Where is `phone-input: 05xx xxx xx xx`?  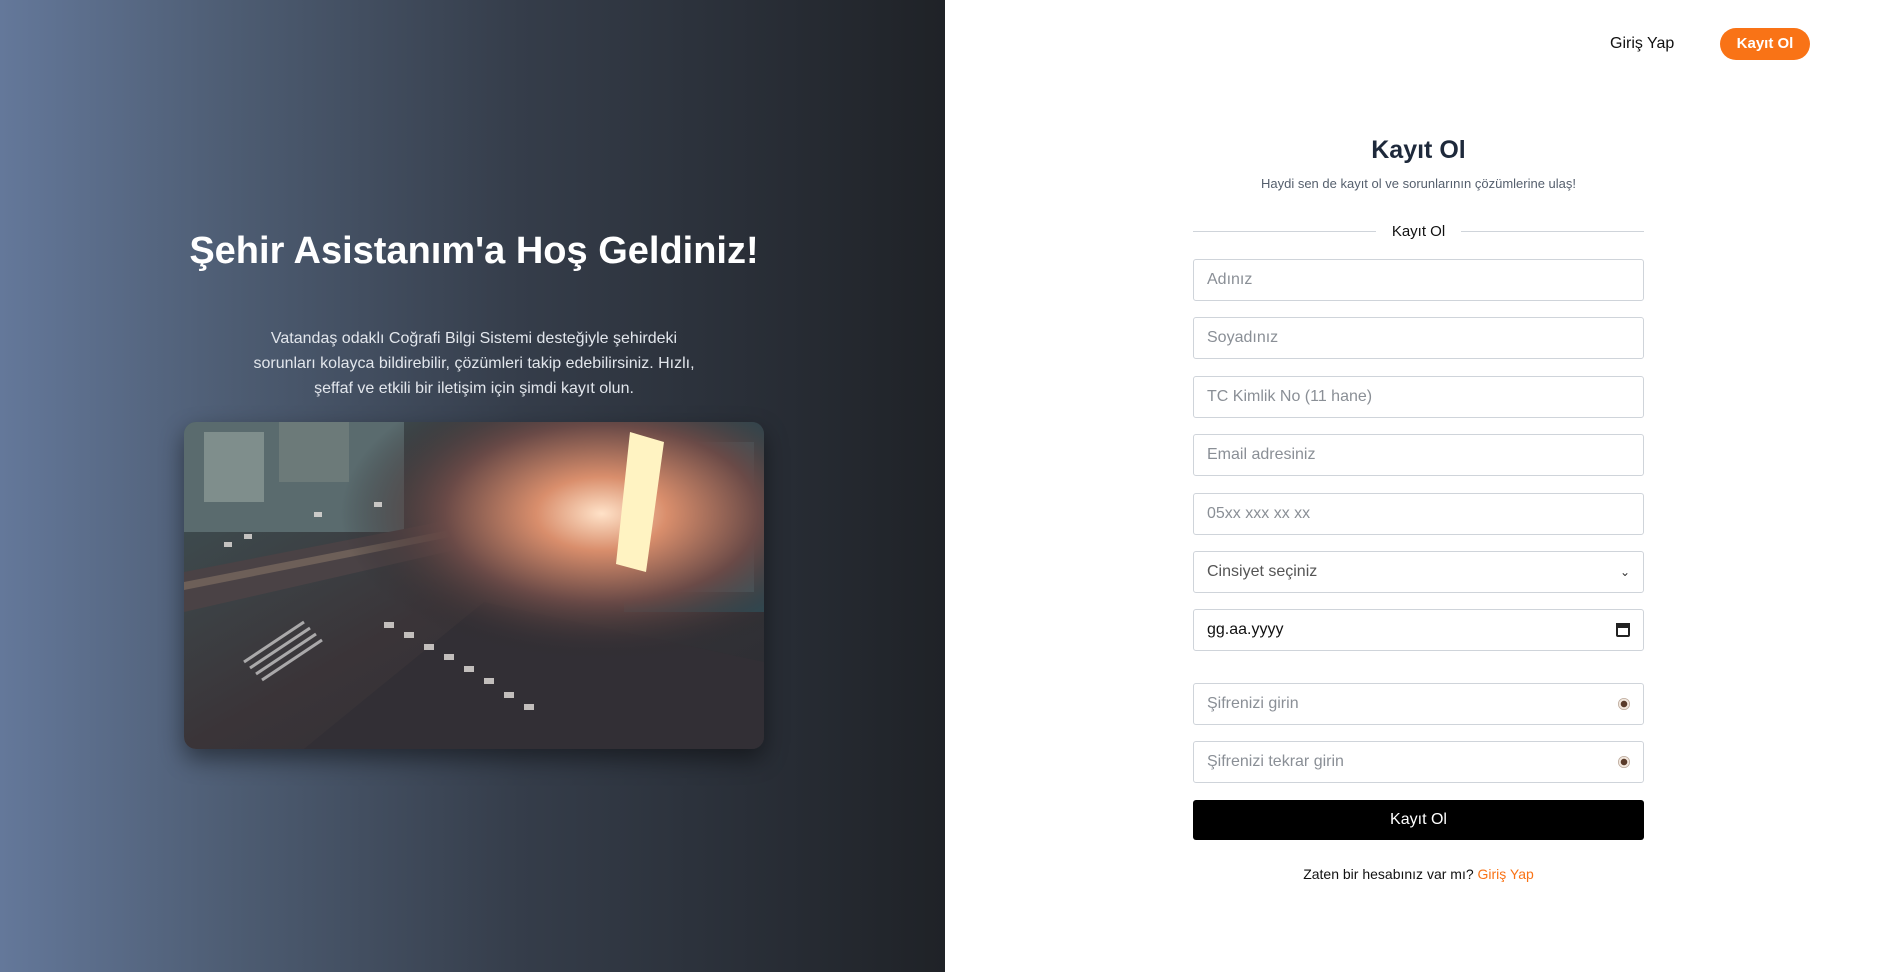
phone-input: 05xx xxx xx xx is located at coordinates (1418, 514).